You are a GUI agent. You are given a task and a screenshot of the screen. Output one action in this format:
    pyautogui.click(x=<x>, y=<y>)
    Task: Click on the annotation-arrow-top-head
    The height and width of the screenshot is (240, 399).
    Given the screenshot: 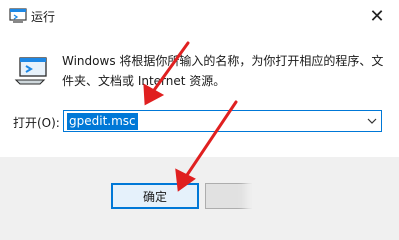 What is the action you would take?
    pyautogui.click(x=154, y=94)
    